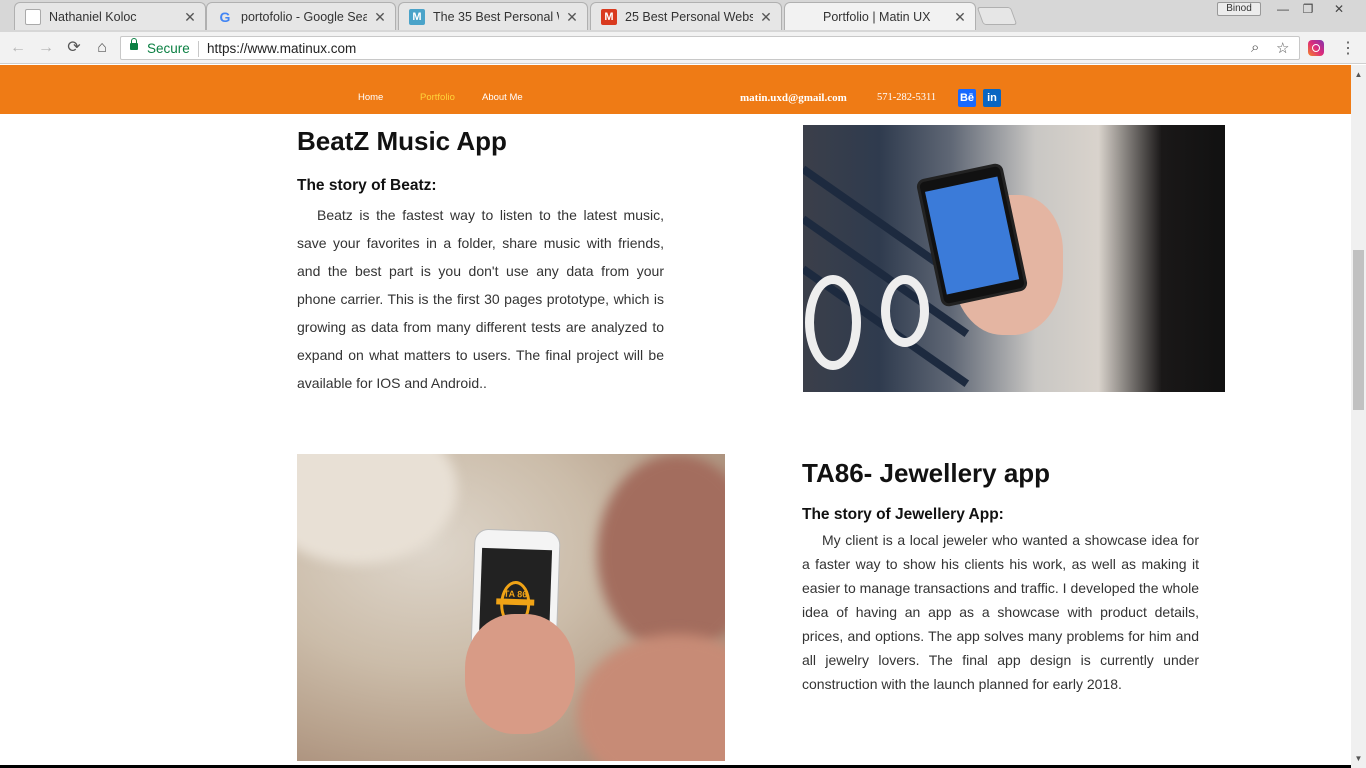  Describe the element at coordinates (33, 16) in the screenshot. I see `page-icon` at that location.